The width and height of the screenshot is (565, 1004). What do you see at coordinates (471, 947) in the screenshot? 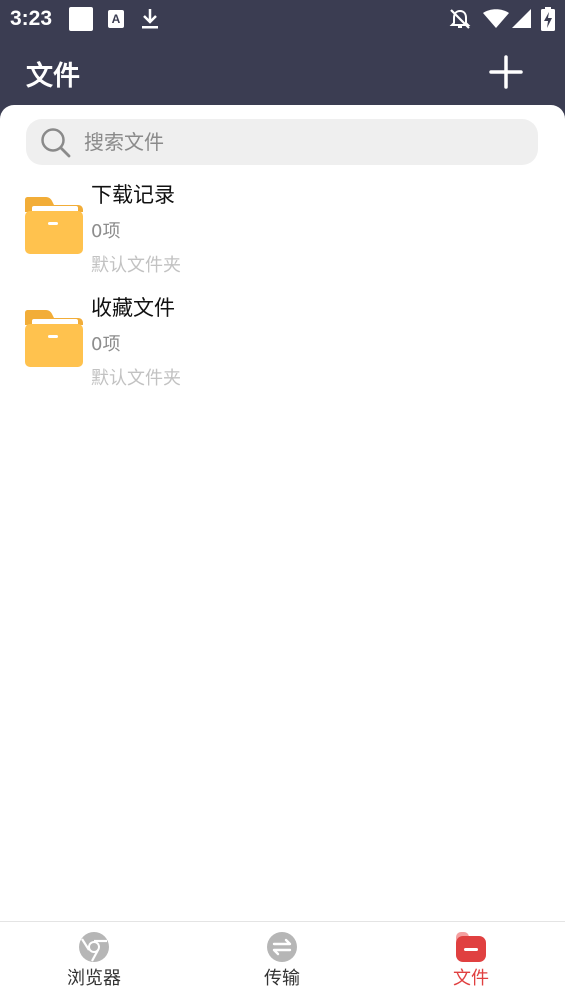
I see `files-icon` at bounding box center [471, 947].